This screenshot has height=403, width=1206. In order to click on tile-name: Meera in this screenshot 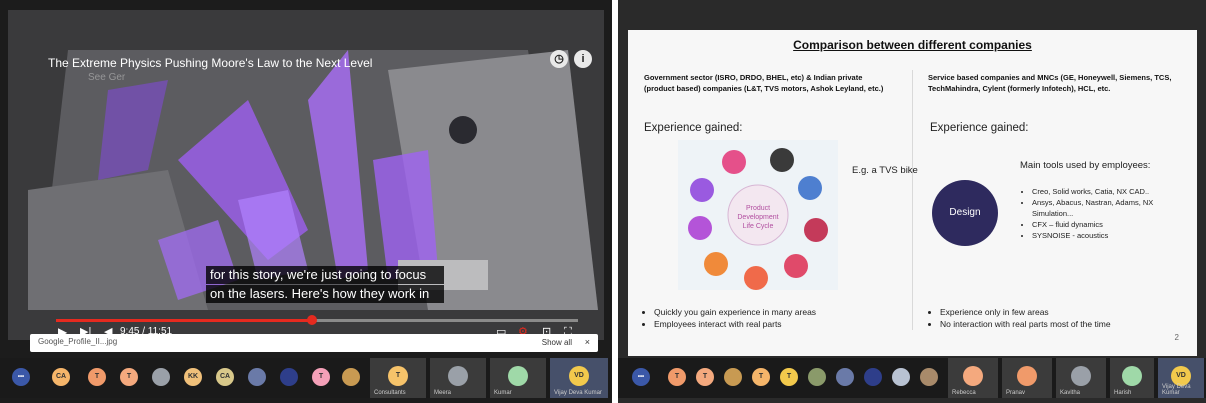, I will do `click(443, 393)`.